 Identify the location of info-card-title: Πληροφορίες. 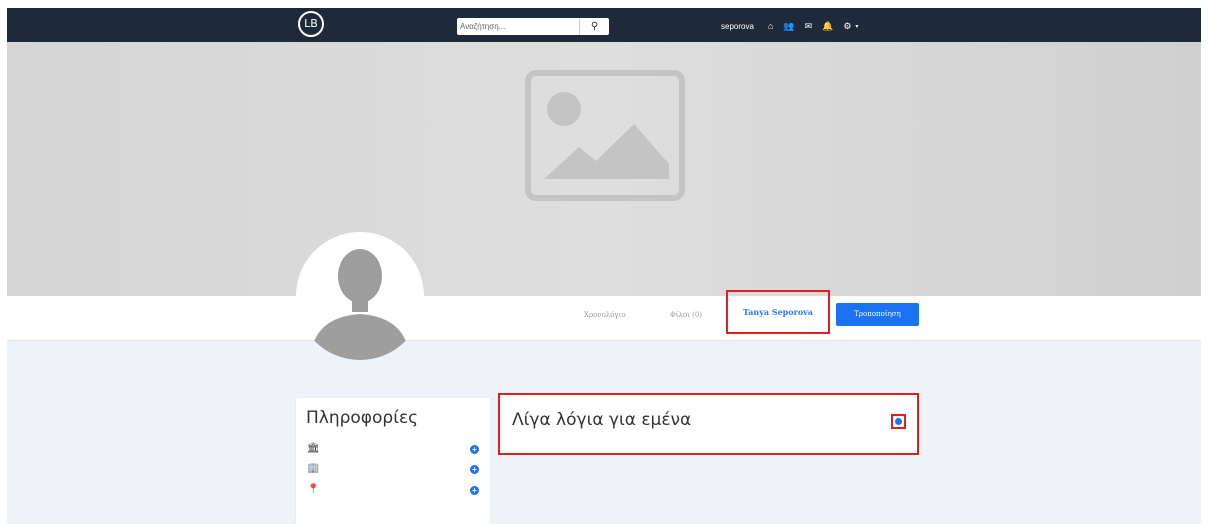
(362, 418).